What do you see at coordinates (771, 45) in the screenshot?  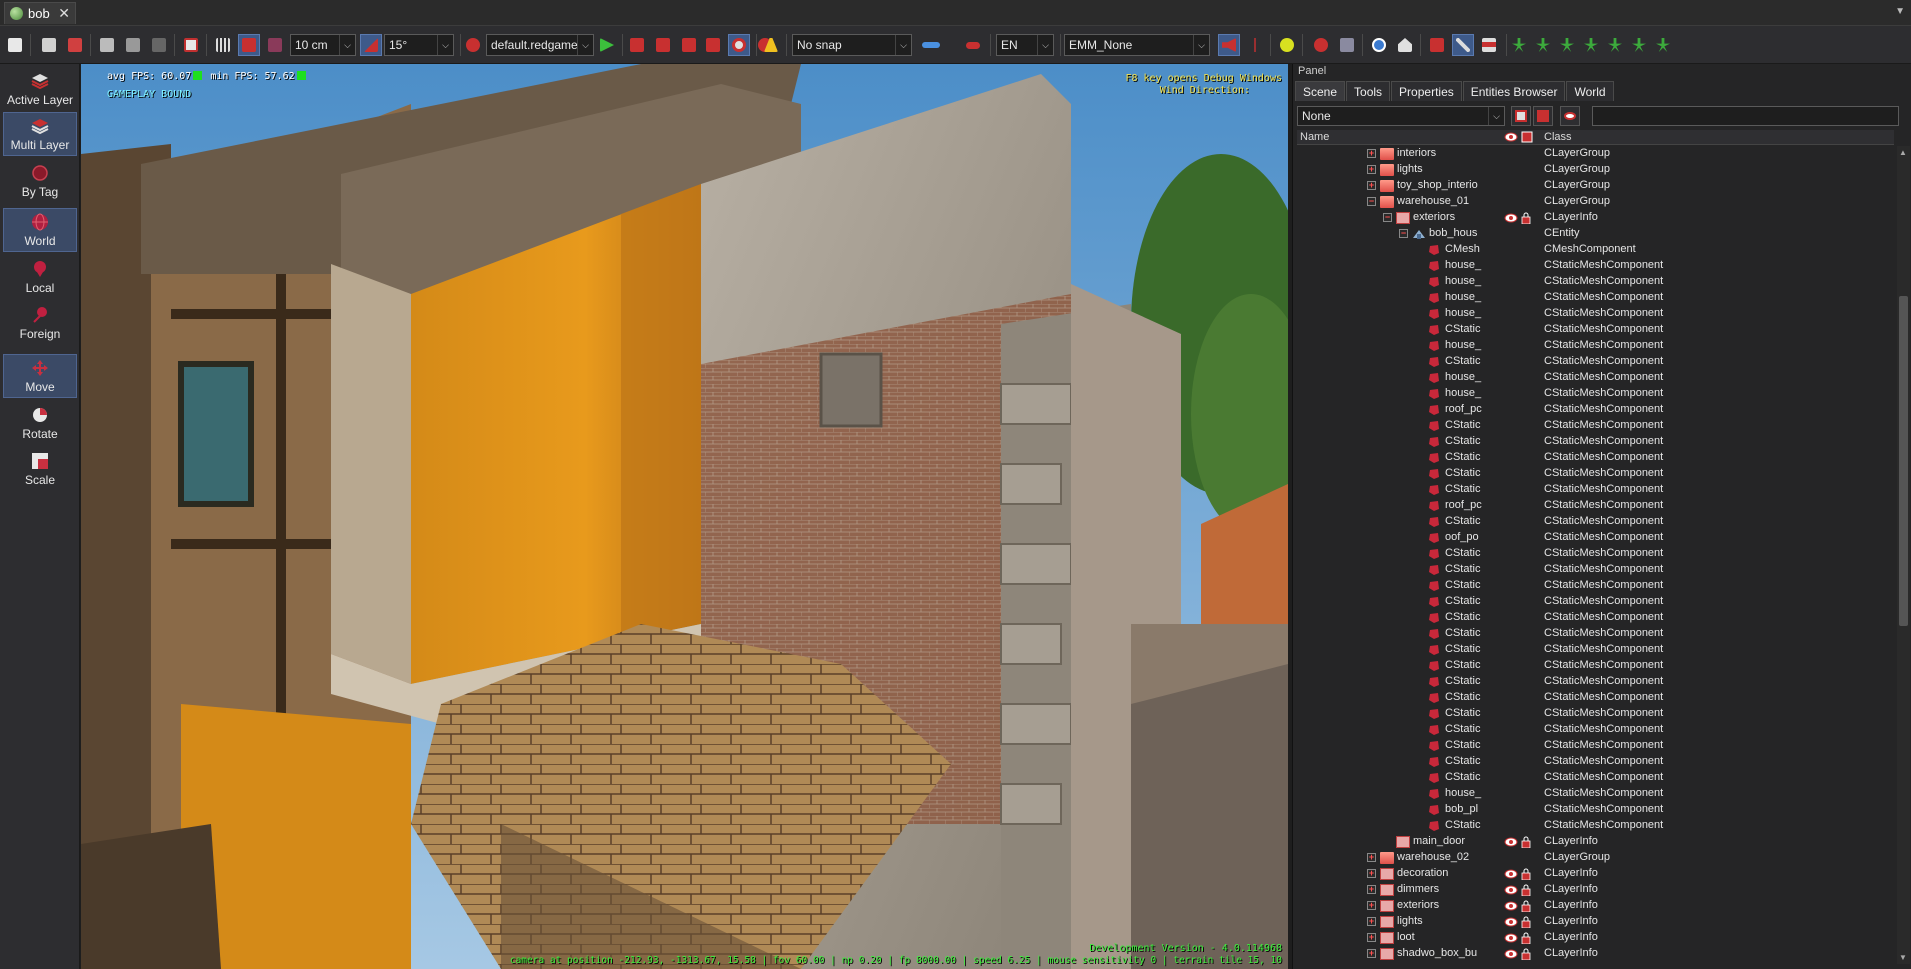 I see `brush-icon` at bounding box center [771, 45].